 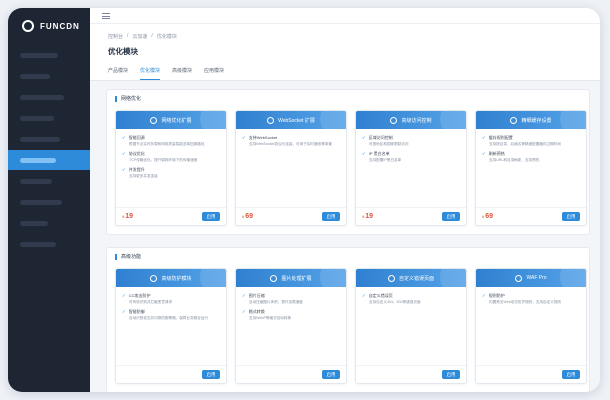 I want to click on breadcrumb-item: 云加速, so click(x=139, y=36).